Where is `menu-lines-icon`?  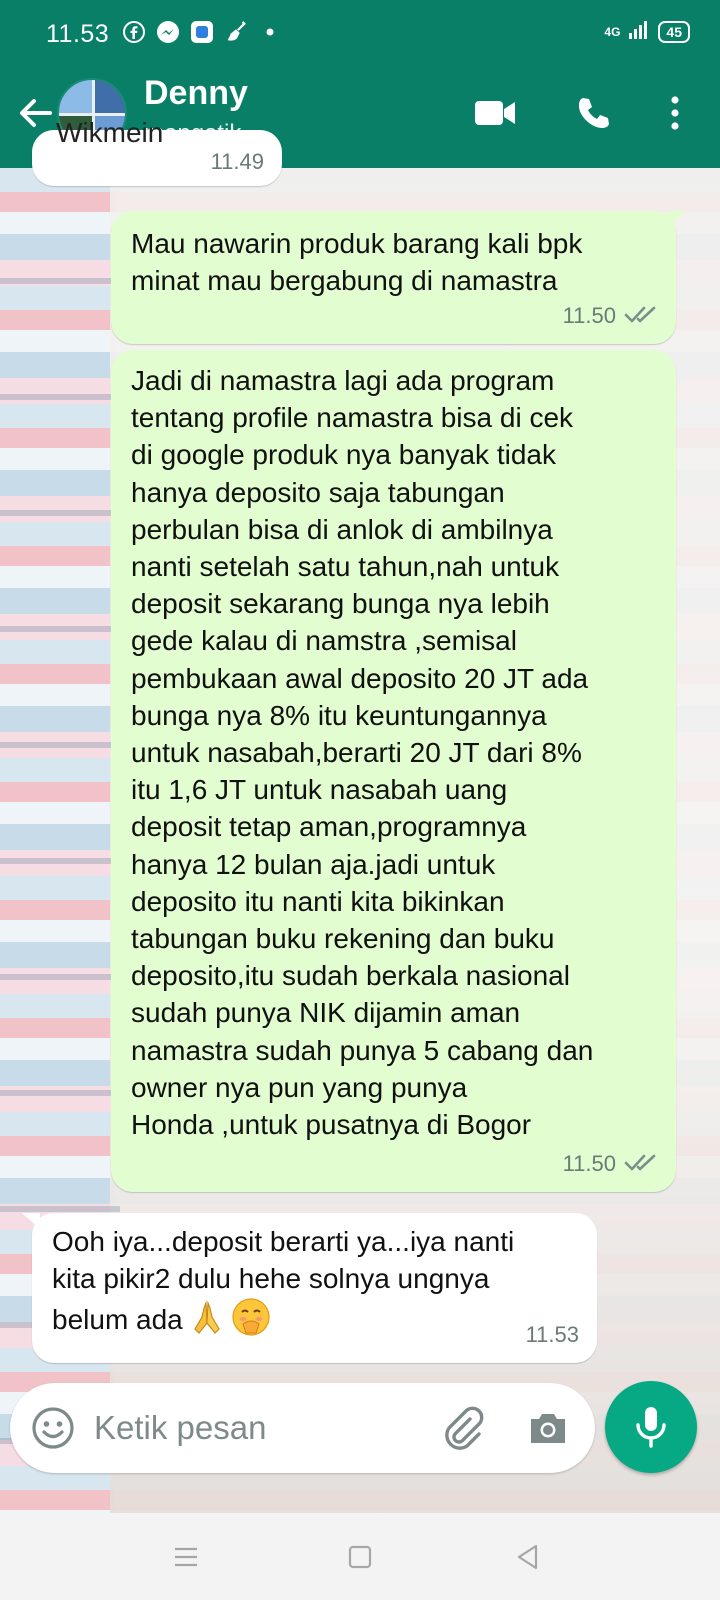
menu-lines-icon is located at coordinates (186, 1557).